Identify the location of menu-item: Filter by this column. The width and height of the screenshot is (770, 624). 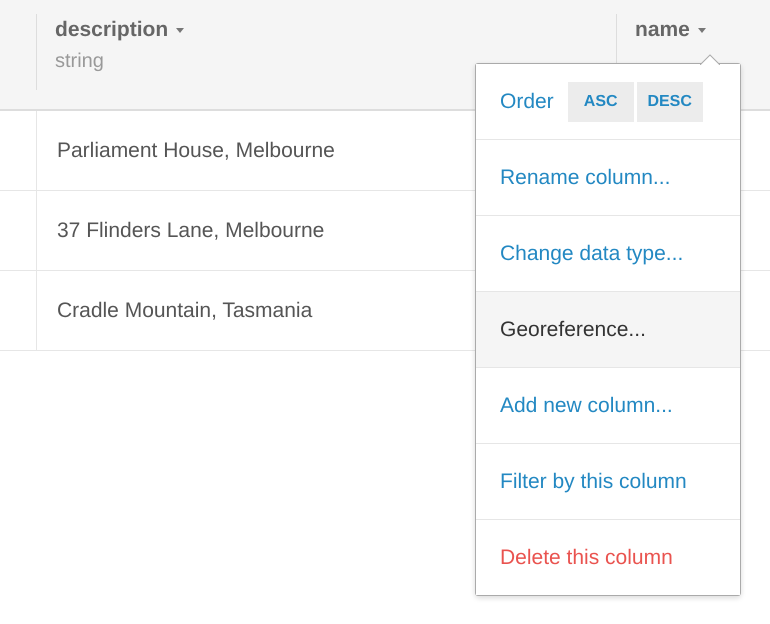
(593, 482).